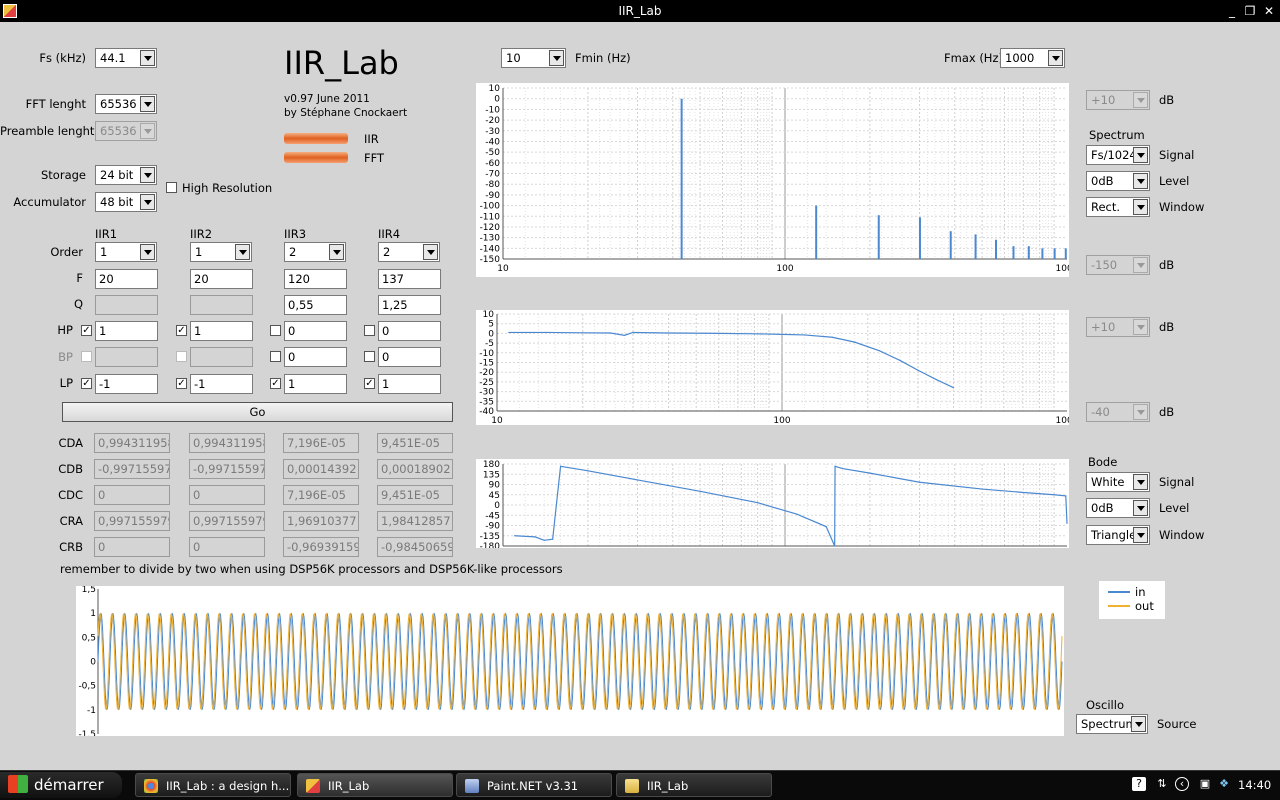 This screenshot has height=800, width=1280. Describe the element at coordinates (409, 305) in the screenshot. I see `iir4-q-input: 1,25` at that location.